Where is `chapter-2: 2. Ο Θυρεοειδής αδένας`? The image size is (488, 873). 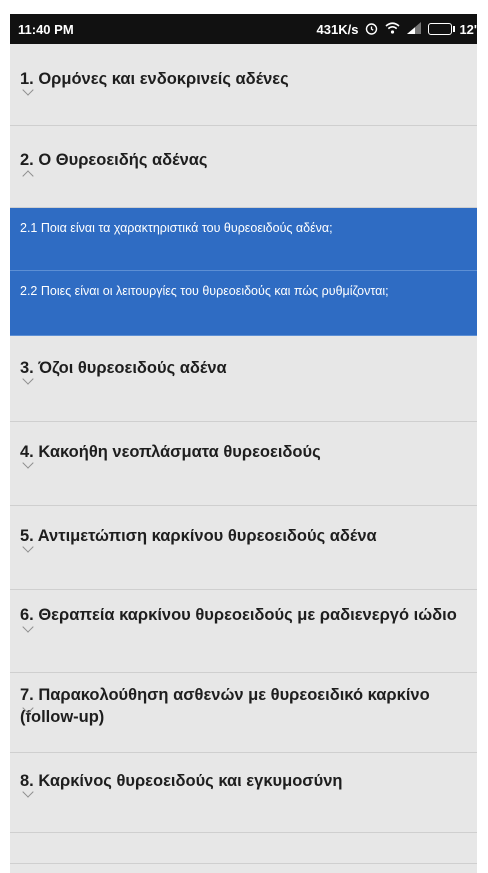
chapter-2: 2. Ο Θυρεοειδής αδένας is located at coordinates (243, 167).